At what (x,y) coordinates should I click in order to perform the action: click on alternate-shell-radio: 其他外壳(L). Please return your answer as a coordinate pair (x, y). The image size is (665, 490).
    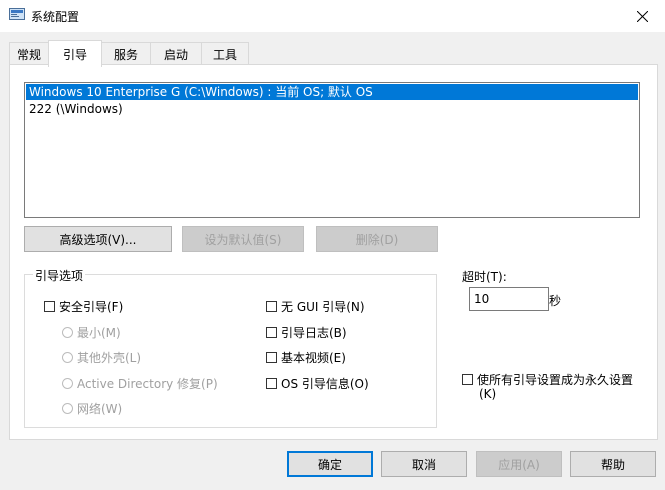
    Looking at the image, I should click on (101, 357).